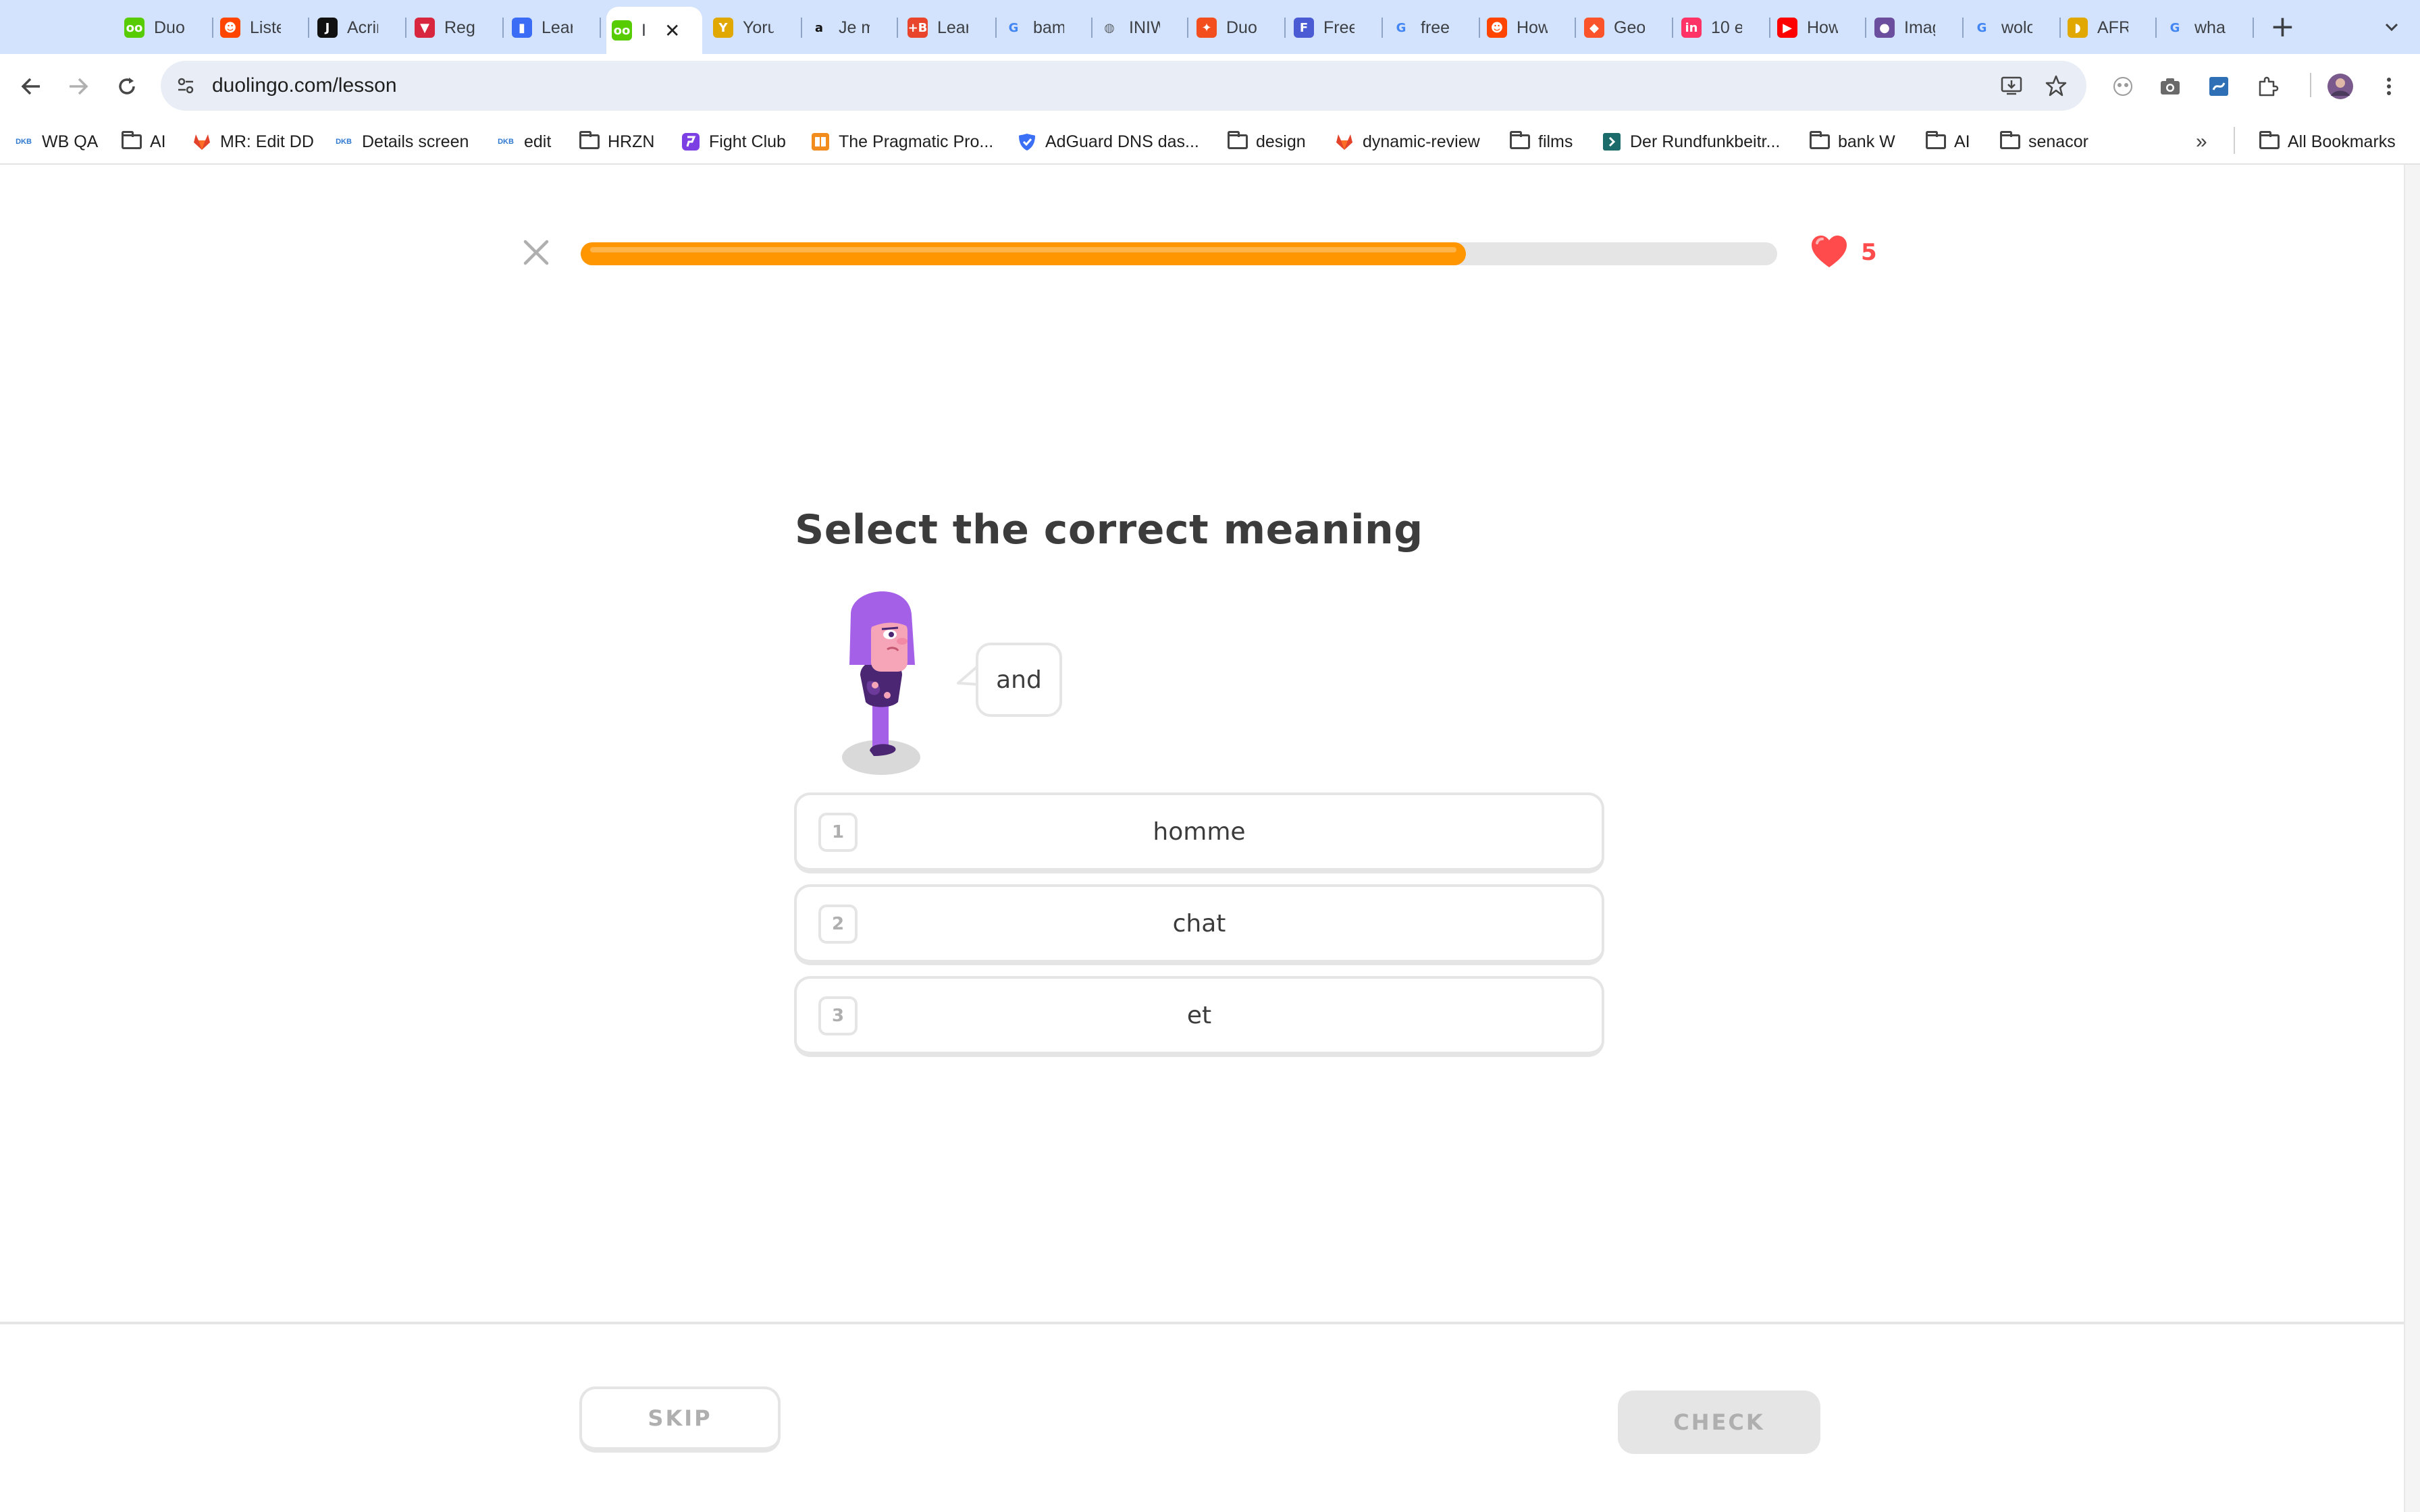 This screenshot has width=2420, height=1512. Describe the element at coordinates (31, 87) in the screenshot. I see `back-arrow-icon` at that location.